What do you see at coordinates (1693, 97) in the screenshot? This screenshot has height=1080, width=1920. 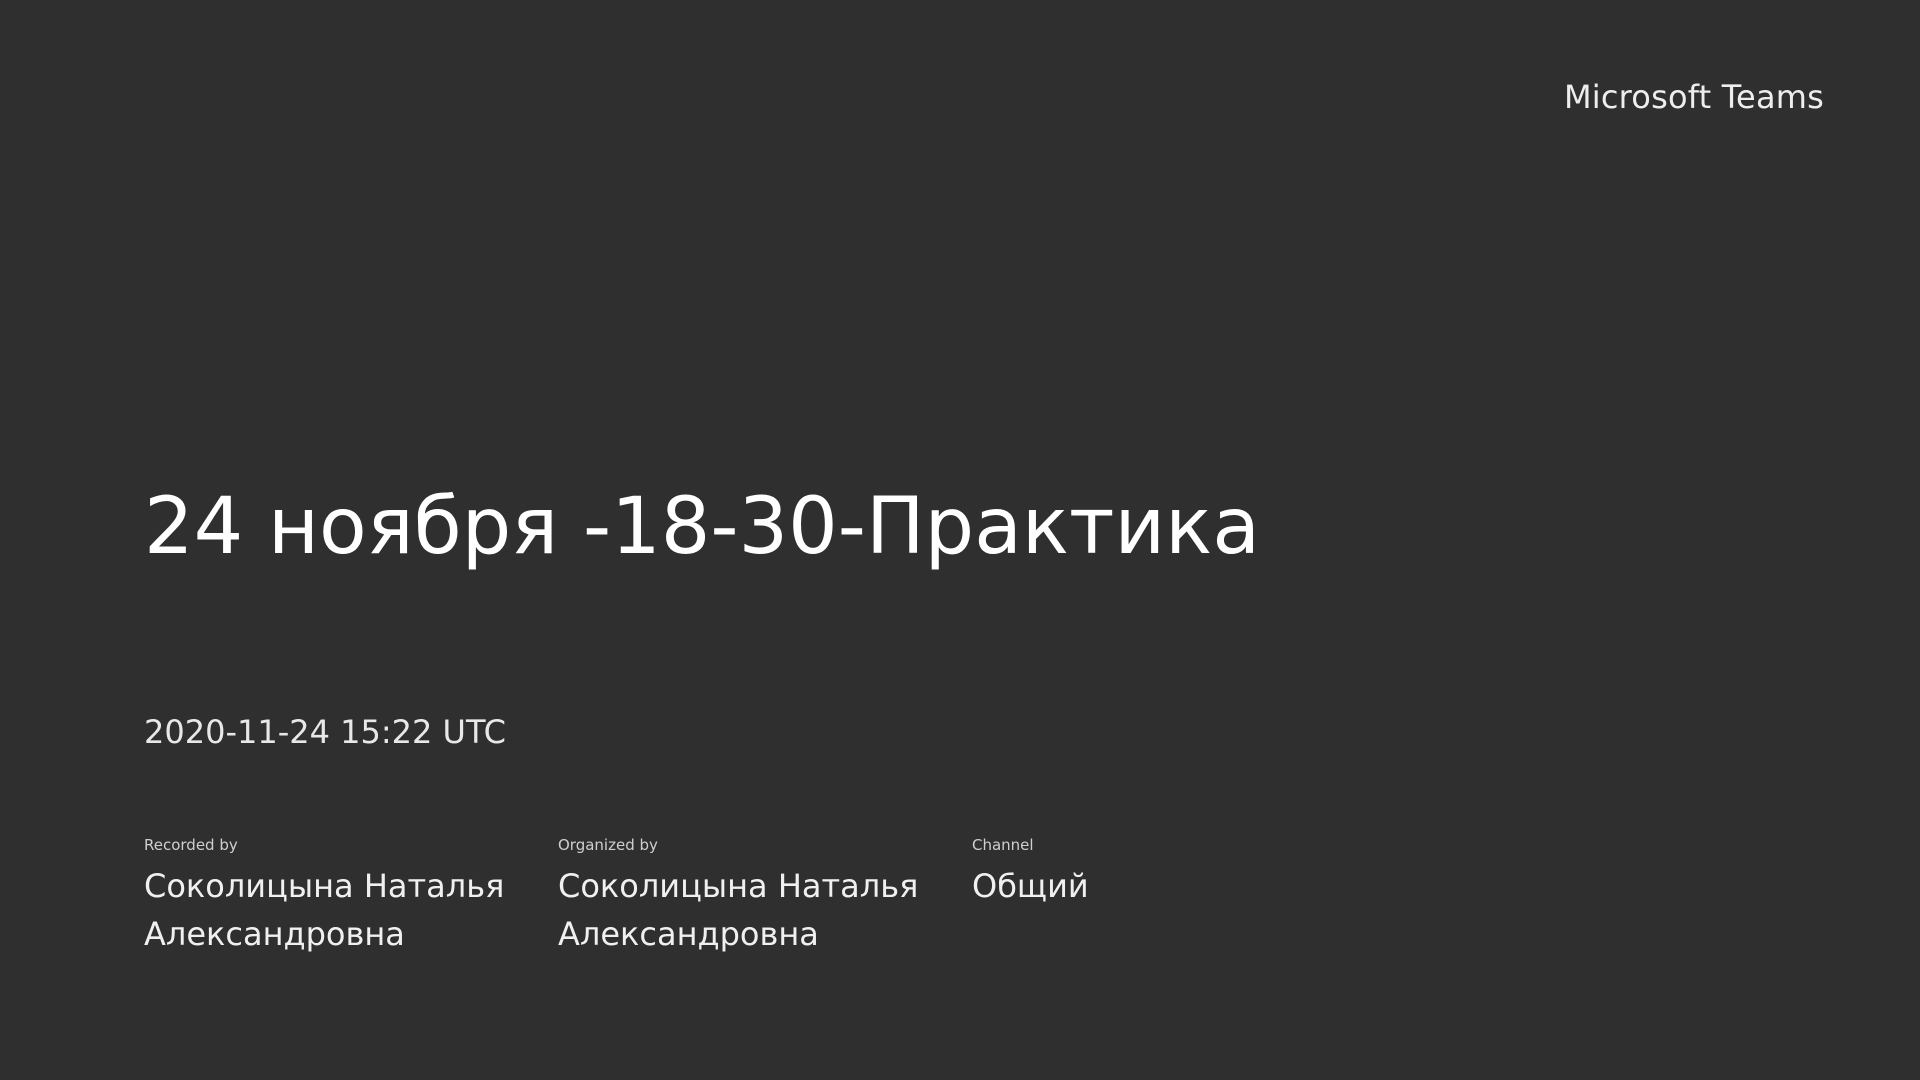 I see `app-brand-label: Microsoft Teams` at bounding box center [1693, 97].